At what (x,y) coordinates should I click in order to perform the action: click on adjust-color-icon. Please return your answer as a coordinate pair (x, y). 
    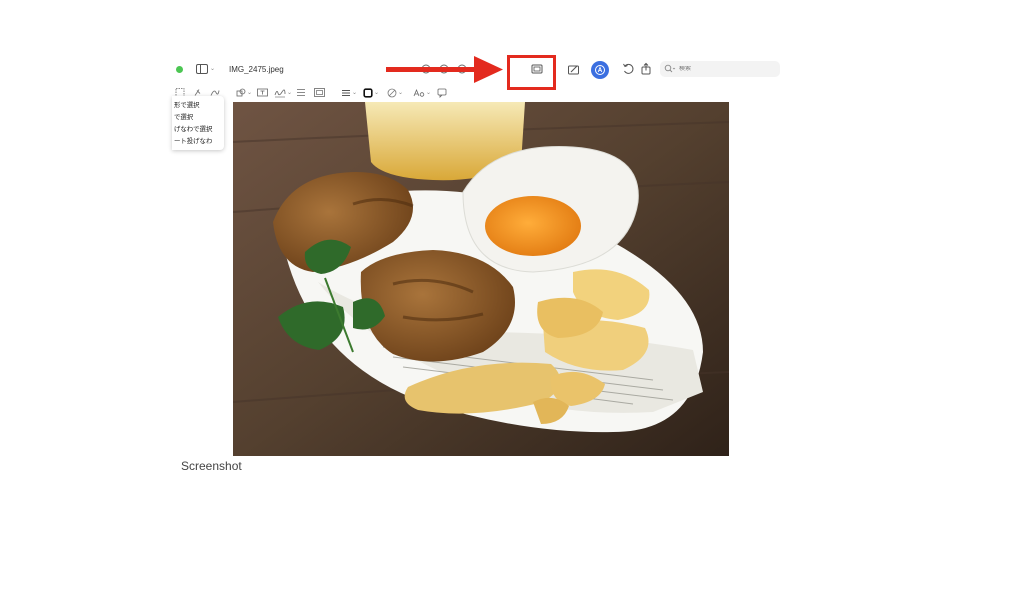
    Looking at the image, I should click on (301, 92).